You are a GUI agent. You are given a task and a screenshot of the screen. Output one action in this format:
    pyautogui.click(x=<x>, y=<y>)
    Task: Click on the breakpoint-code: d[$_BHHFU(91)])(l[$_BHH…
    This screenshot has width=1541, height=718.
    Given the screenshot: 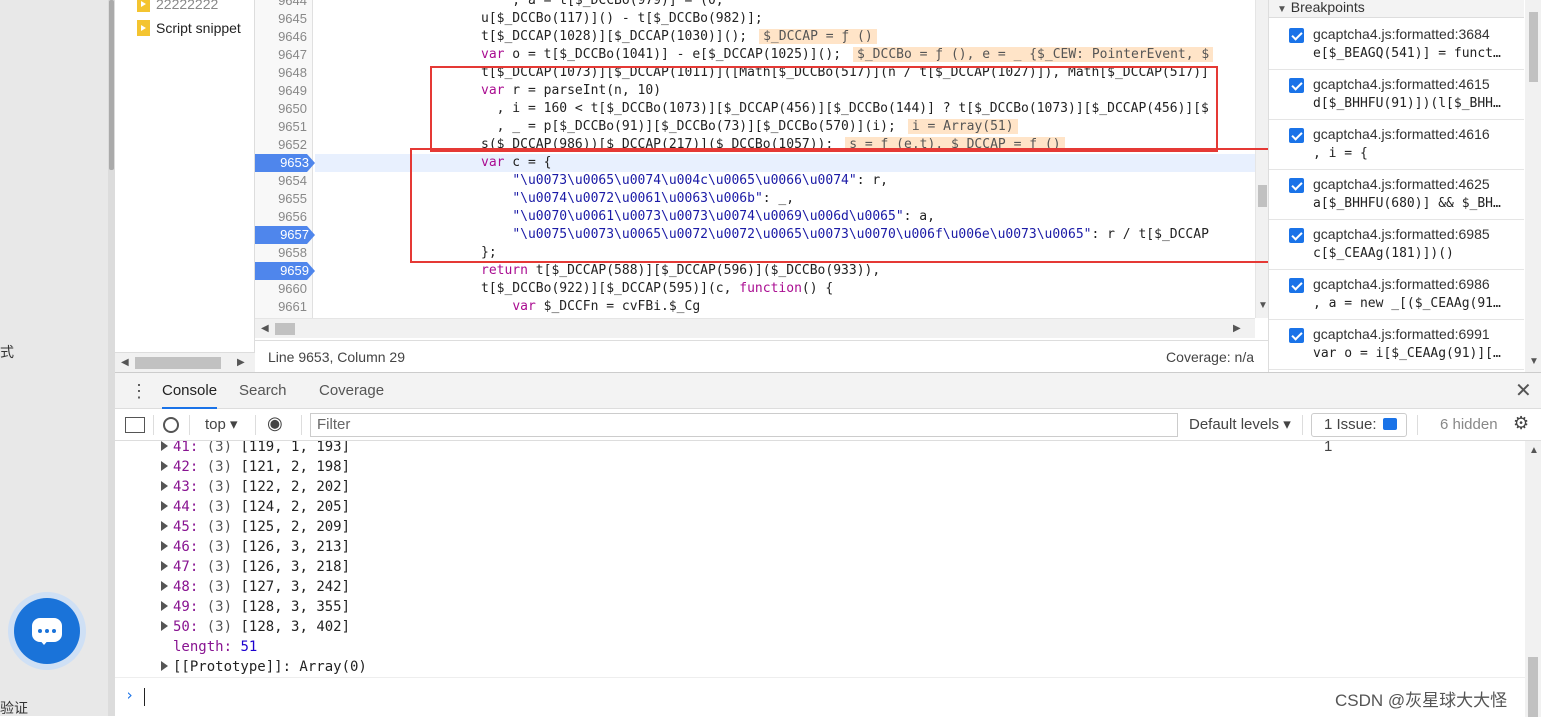 What is the action you would take?
    pyautogui.click(x=1407, y=103)
    